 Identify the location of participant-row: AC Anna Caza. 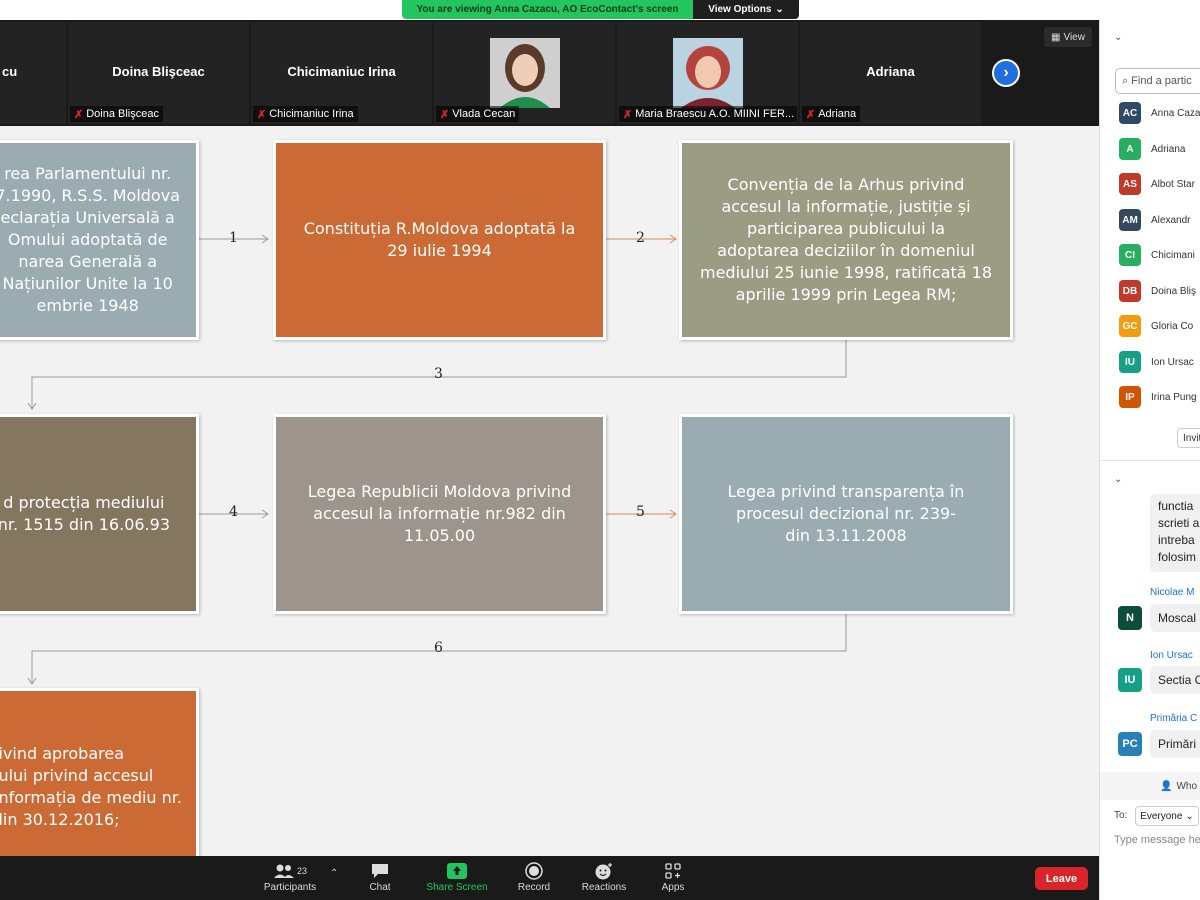
(1159, 113).